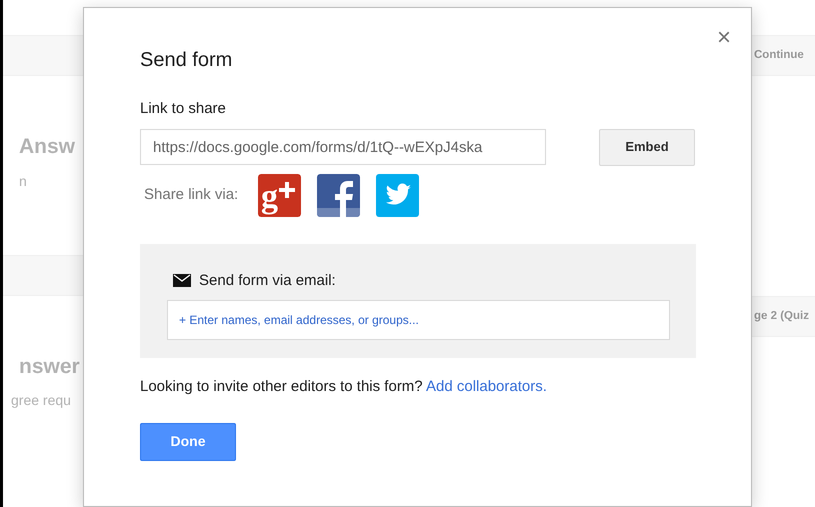  I want to click on section-bar: Continue, so click(783, 55).